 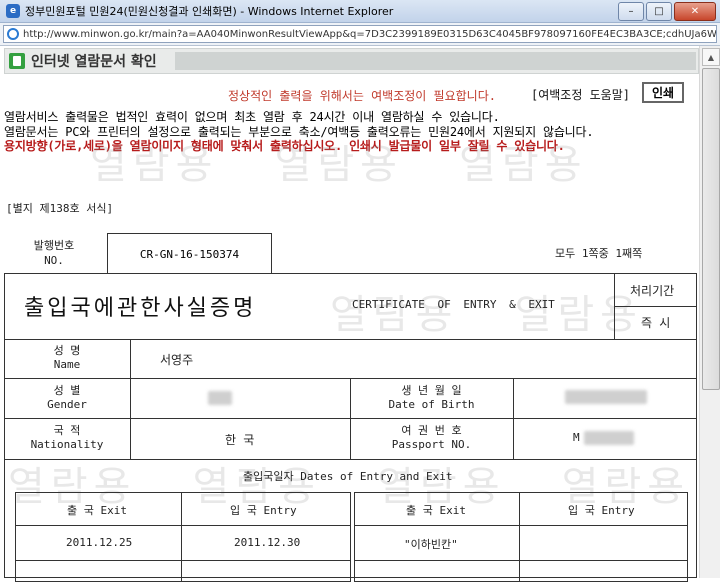 What do you see at coordinates (431, 544) in the screenshot?
I see `table-cell: "이하빈칸"` at bounding box center [431, 544].